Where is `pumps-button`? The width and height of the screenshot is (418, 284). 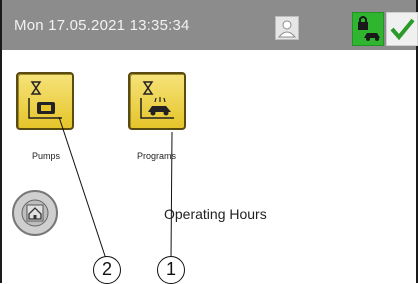
pumps-button is located at coordinates (45, 101).